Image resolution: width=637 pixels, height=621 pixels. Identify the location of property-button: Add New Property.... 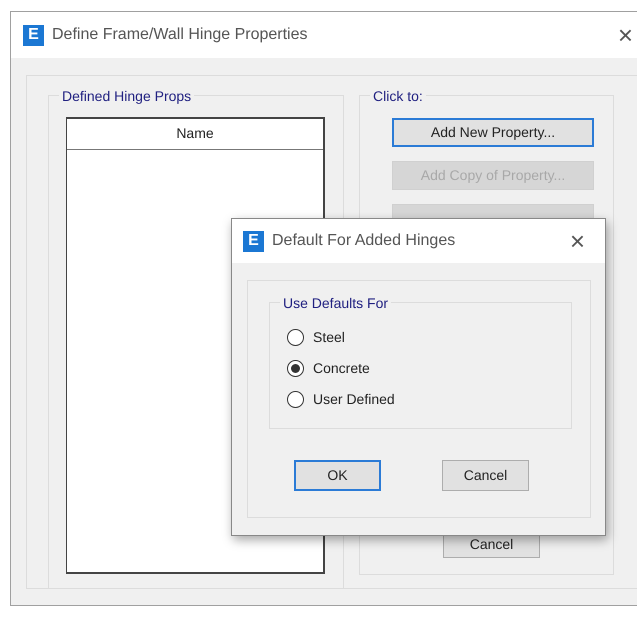
(493, 132).